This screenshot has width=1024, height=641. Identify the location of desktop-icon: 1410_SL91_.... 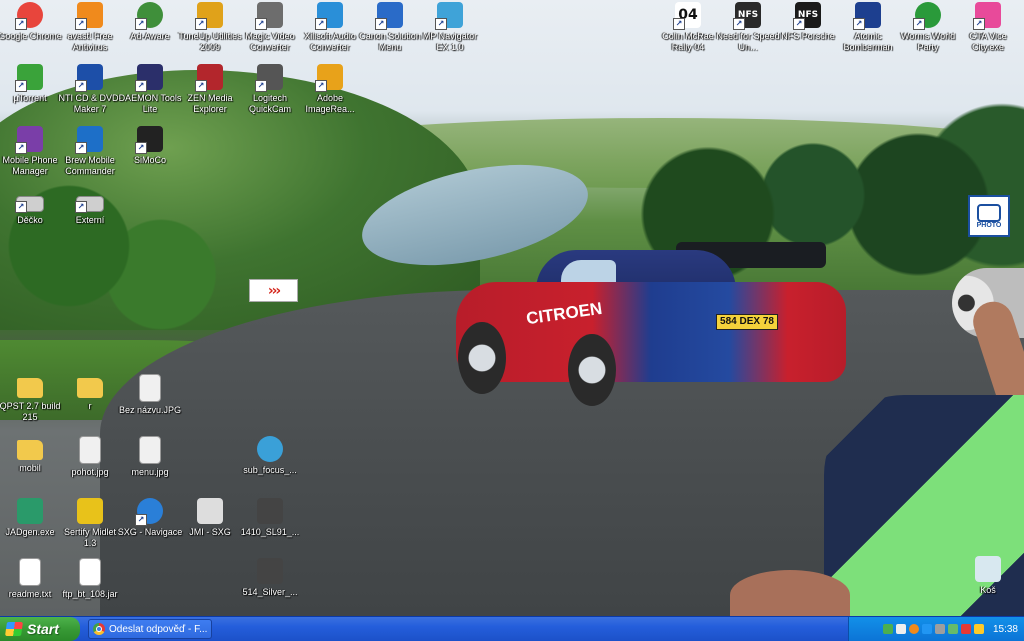
(270, 518).